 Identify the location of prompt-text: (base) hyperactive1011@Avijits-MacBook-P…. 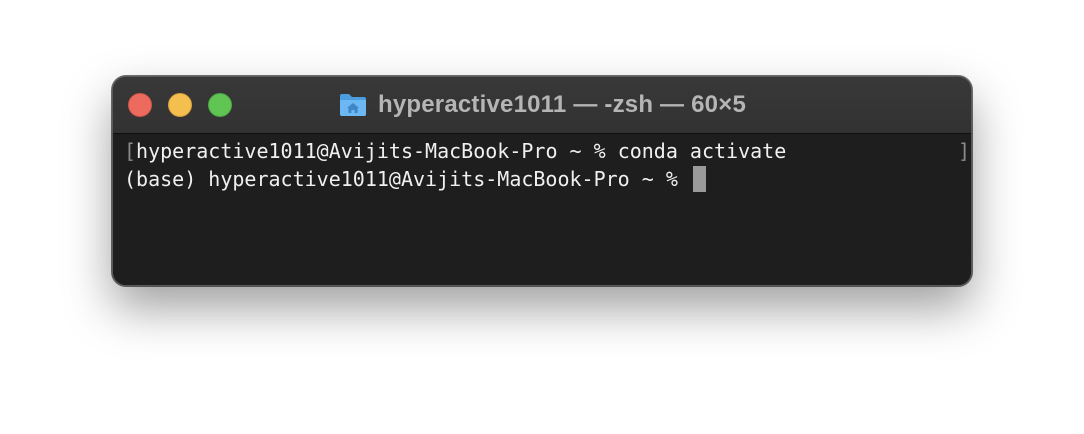
(407, 179).